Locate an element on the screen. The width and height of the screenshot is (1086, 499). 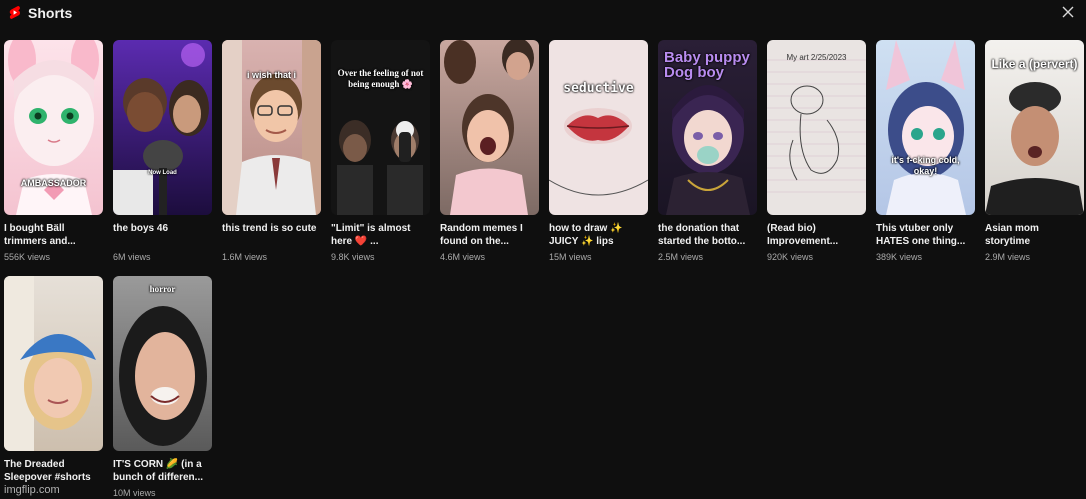
view-count: 389K views is located at coordinates (899, 257).